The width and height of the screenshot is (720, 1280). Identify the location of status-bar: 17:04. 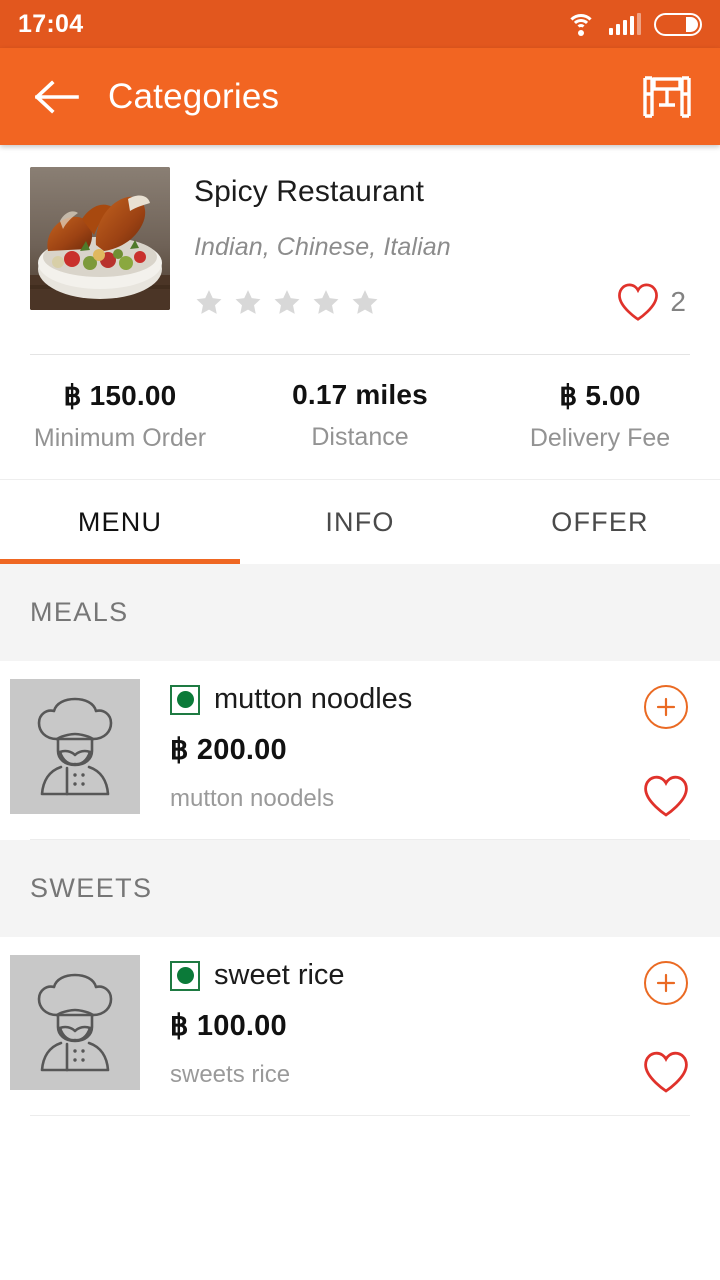
(360, 24).